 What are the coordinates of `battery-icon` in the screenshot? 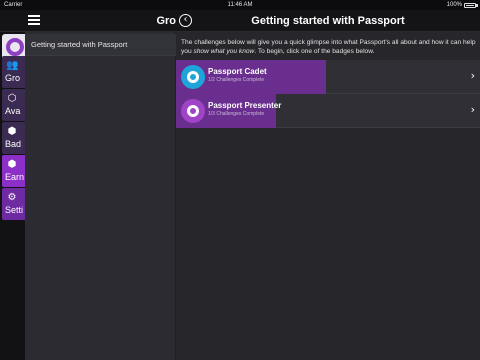 It's located at (470, 5).